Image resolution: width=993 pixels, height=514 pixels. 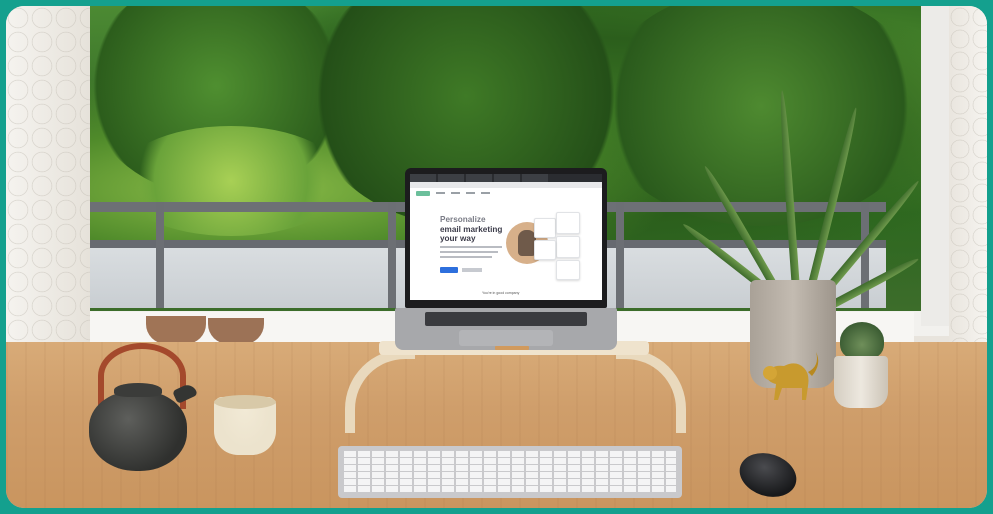 What do you see at coordinates (463, 219) in the screenshot?
I see `hero-title-line: Personalize` at bounding box center [463, 219].